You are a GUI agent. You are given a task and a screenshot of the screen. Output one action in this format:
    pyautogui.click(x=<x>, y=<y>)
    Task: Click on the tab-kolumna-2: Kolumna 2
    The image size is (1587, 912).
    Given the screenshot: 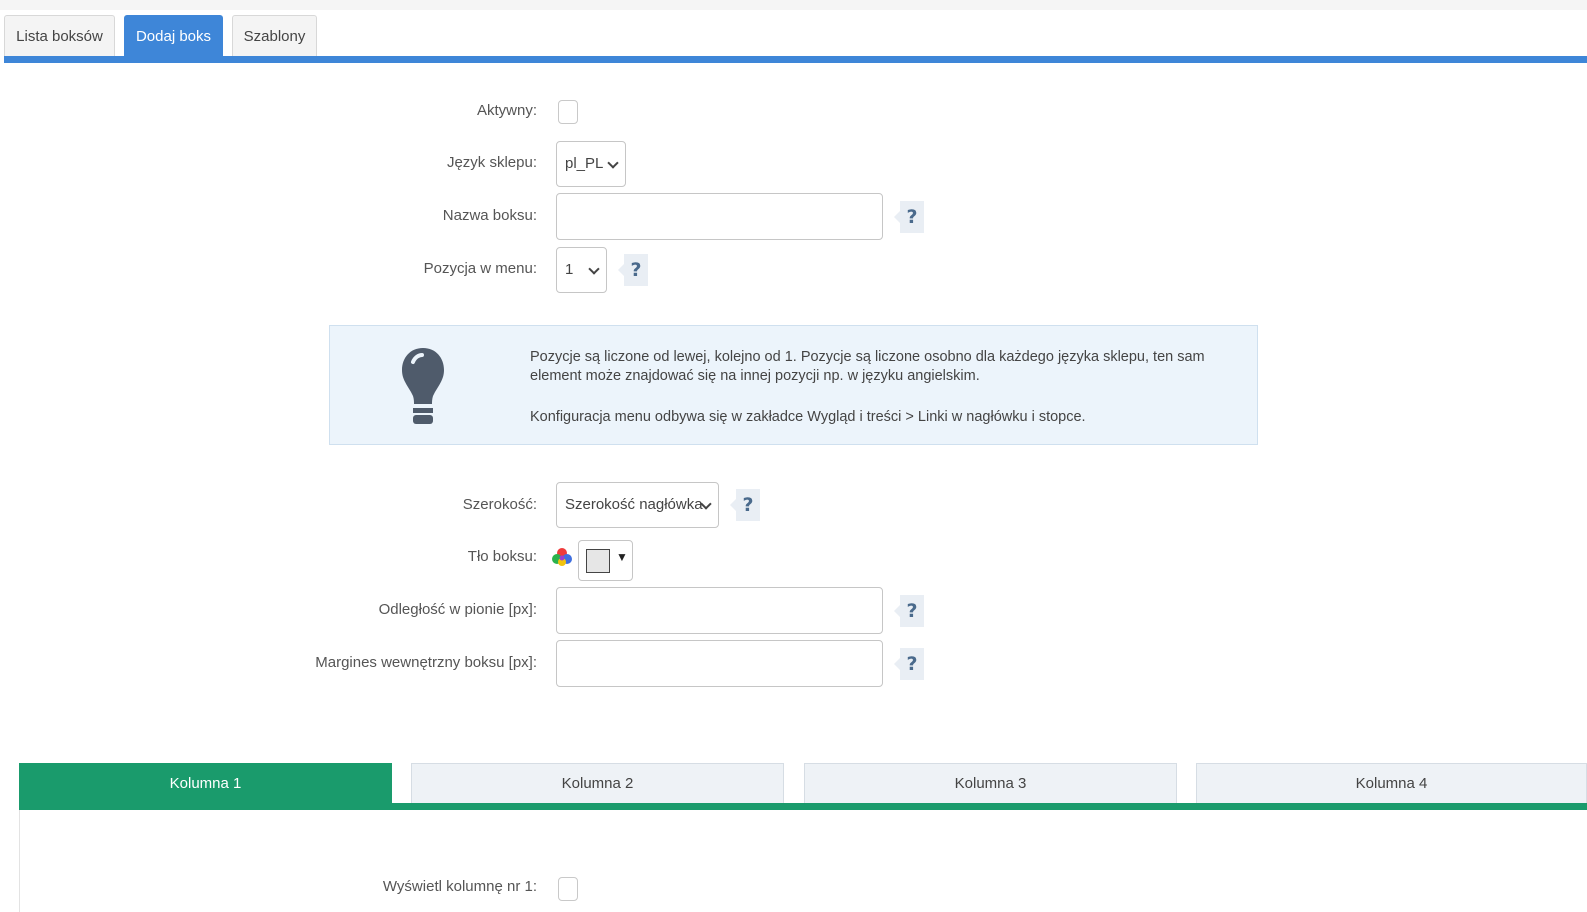 What is the action you would take?
    pyautogui.click(x=597, y=783)
    